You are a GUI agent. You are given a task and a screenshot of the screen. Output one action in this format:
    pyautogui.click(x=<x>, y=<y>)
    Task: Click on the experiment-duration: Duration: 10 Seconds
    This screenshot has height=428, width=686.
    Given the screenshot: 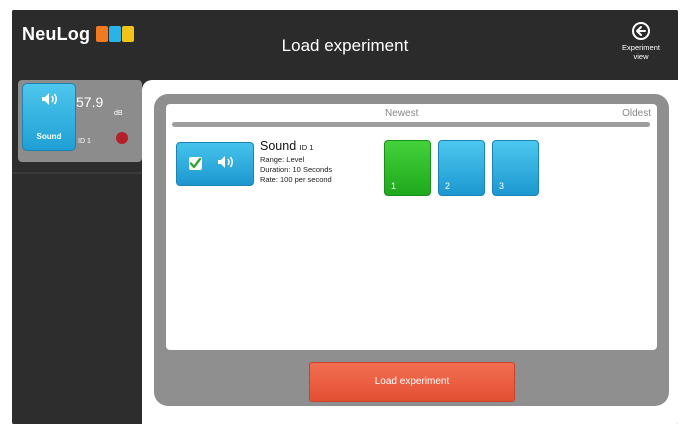 What is the action you would take?
    pyautogui.click(x=296, y=169)
    